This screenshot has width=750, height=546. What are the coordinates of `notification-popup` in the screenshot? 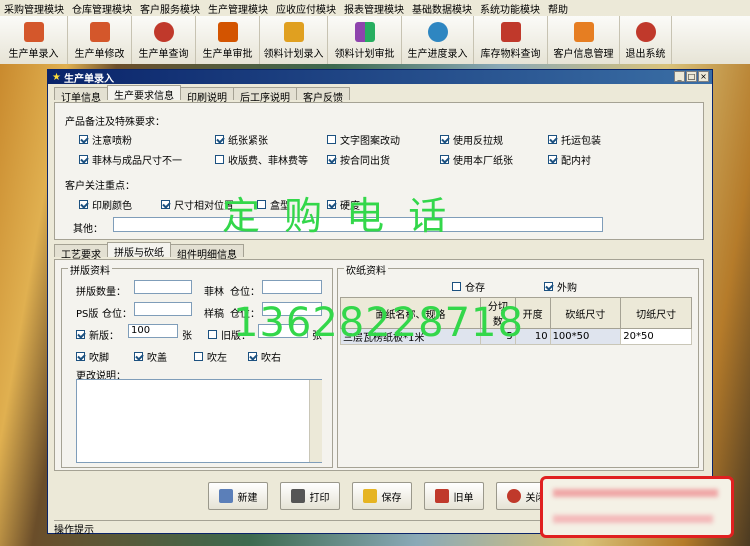 It's located at (637, 507).